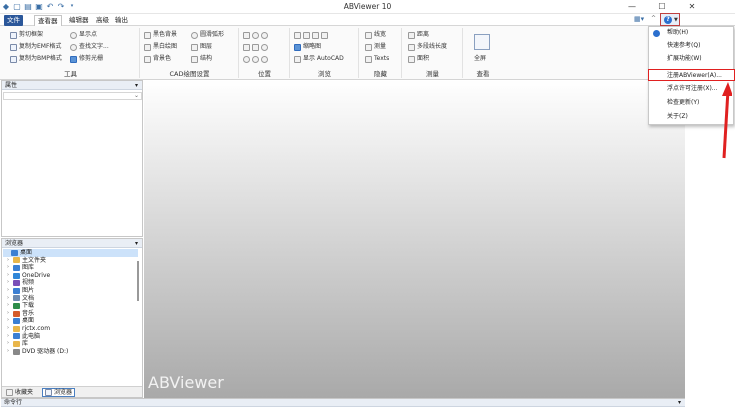 The width and height of the screenshot is (735, 411). I want to click on thumbnails-button: 缩略图, so click(307, 47).